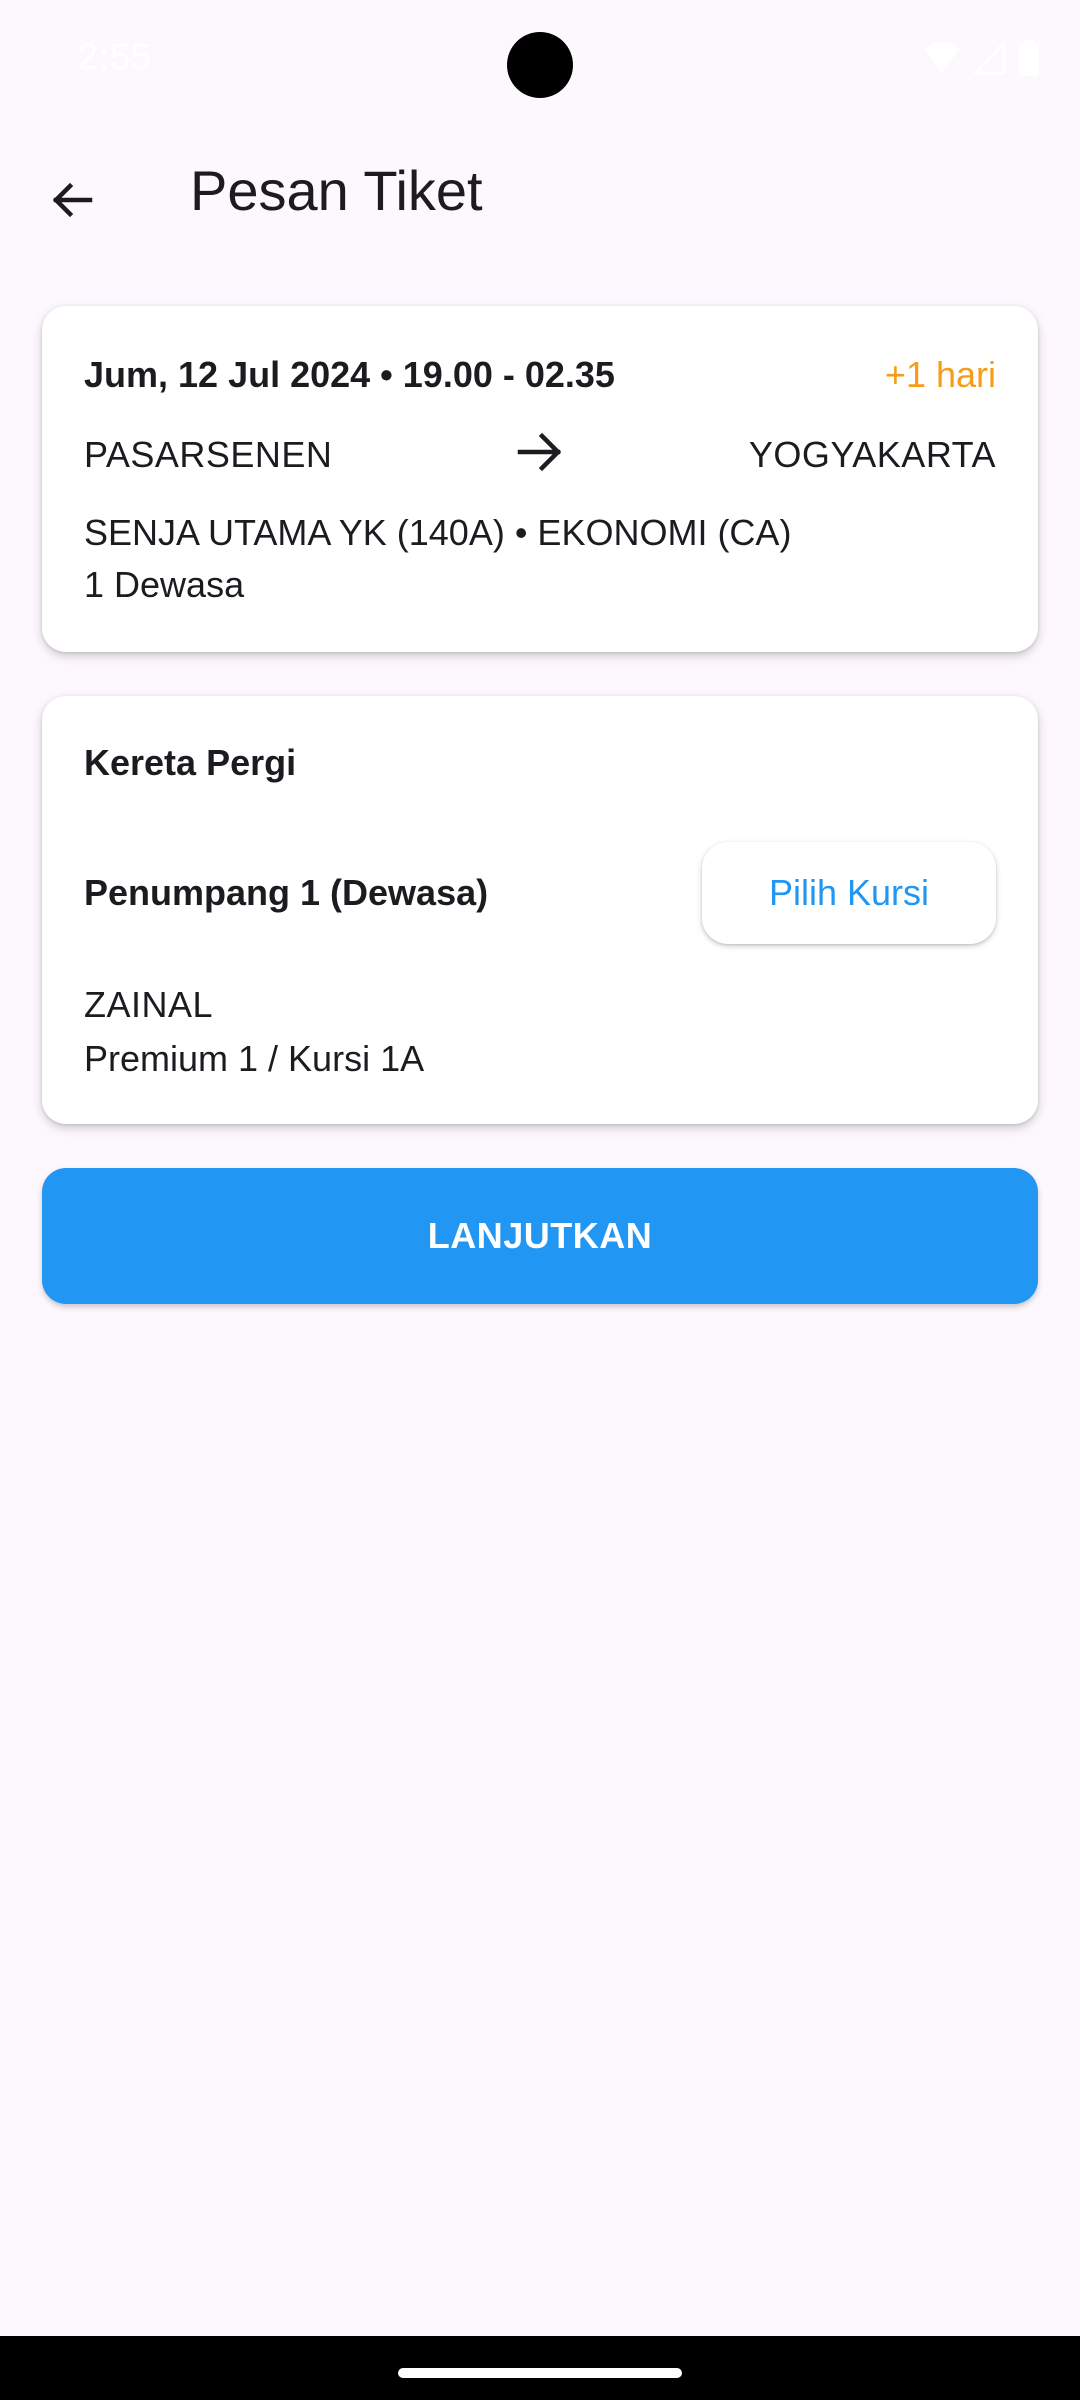 Image resolution: width=1080 pixels, height=2400 pixels. I want to click on app-bar: Pesan Tiket, so click(540, 190).